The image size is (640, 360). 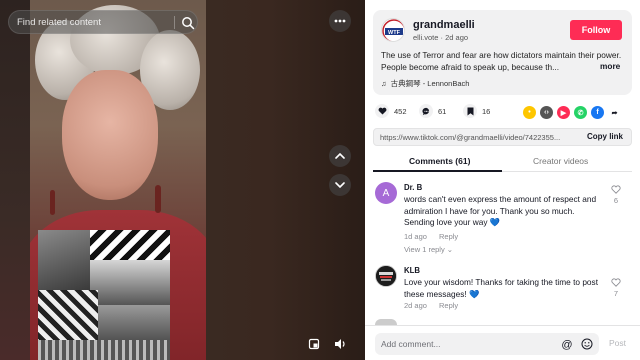 What do you see at coordinates (580, 112) in the screenshot?
I see `whatsapp-icon: ✆` at bounding box center [580, 112].